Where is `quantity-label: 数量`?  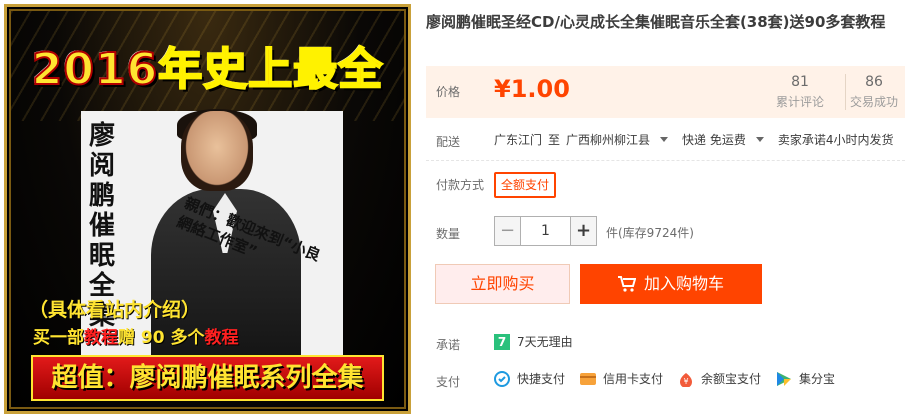
quantity-label: 数量 is located at coordinates (448, 234).